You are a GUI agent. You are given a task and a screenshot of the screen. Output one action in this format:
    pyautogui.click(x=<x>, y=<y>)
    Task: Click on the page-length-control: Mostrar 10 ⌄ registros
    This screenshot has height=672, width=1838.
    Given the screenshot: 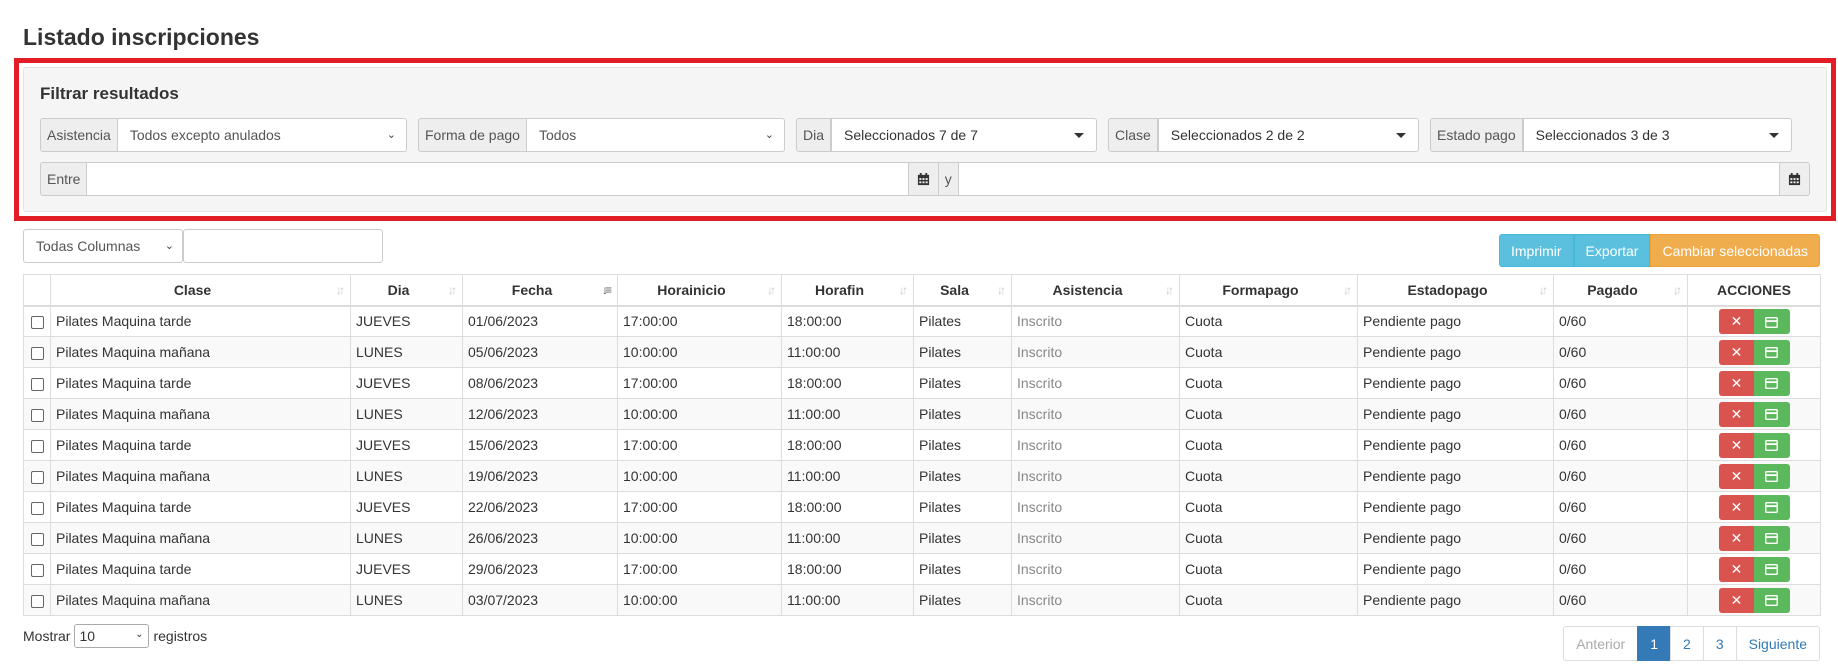 What is the action you would take?
    pyautogui.click(x=115, y=636)
    